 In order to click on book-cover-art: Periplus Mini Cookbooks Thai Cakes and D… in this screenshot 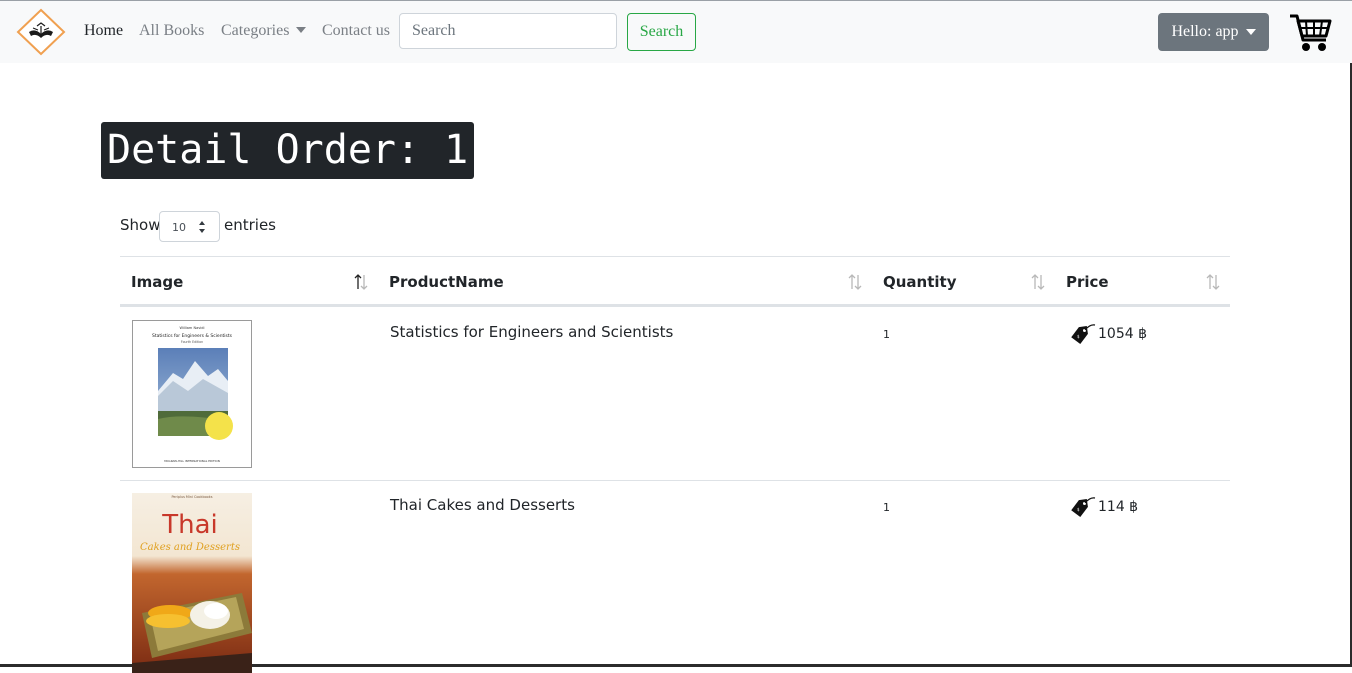, I will do `click(192, 583)`.